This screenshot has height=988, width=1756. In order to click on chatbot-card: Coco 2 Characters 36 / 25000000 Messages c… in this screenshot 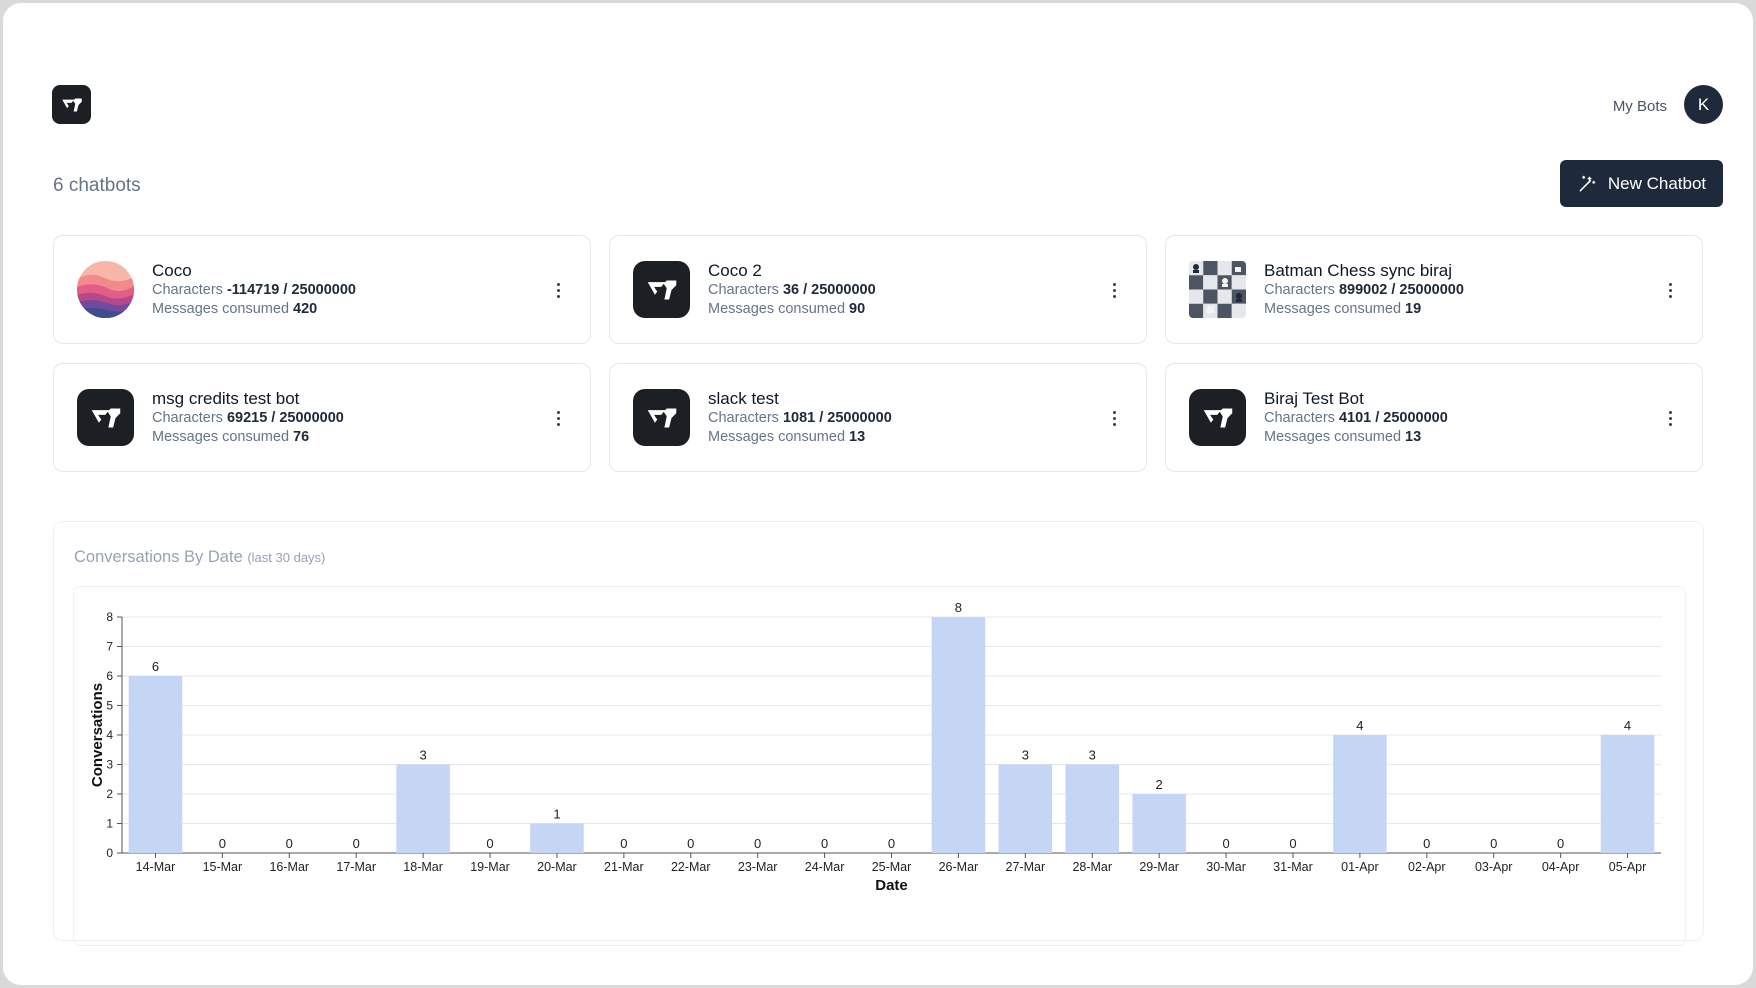, I will do `click(878, 289)`.